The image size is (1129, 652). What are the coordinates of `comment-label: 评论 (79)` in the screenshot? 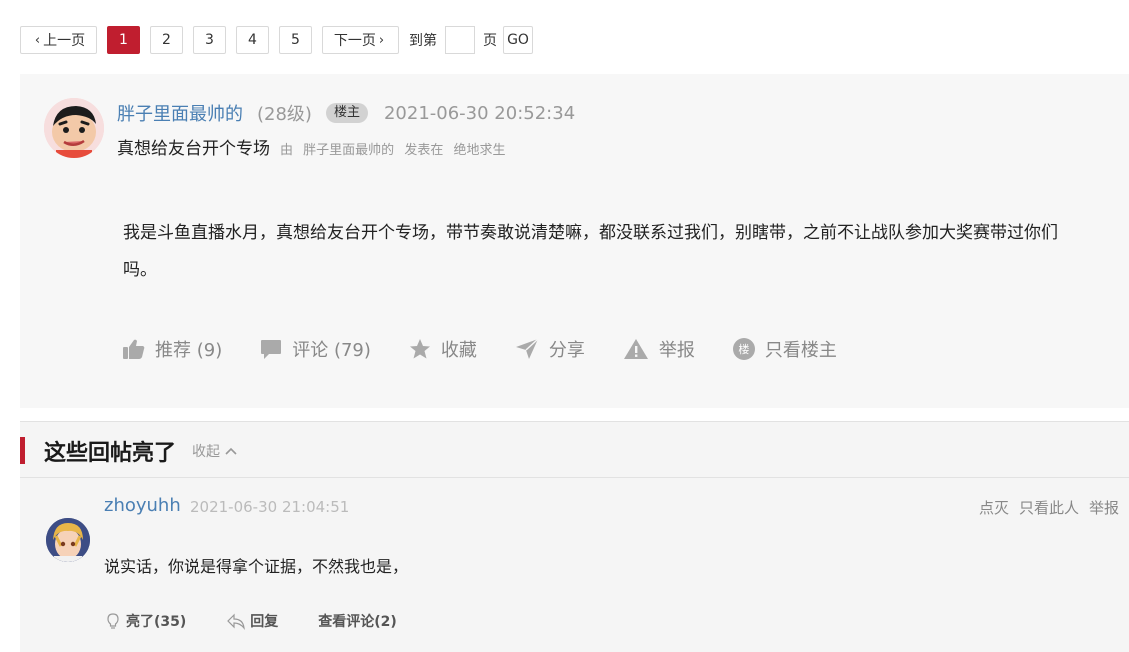 It's located at (331, 350).